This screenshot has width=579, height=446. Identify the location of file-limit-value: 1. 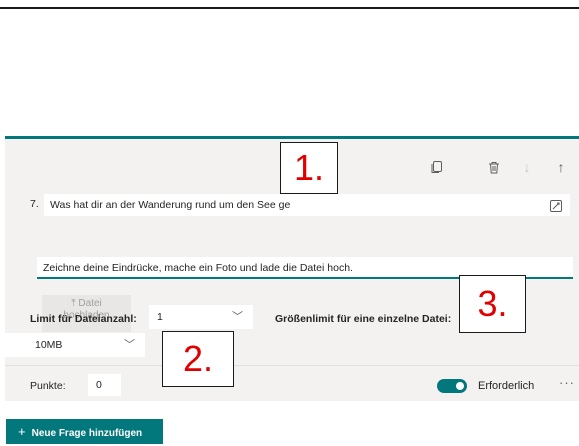
(160, 317).